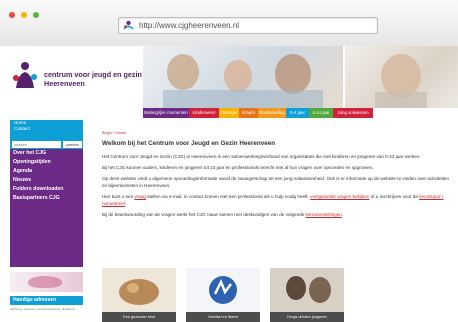 This screenshot has width=458, height=322. What do you see at coordinates (353, 113) in the screenshot?
I see `tab-jong-volwassen: Jong volwassen` at bounding box center [353, 113].